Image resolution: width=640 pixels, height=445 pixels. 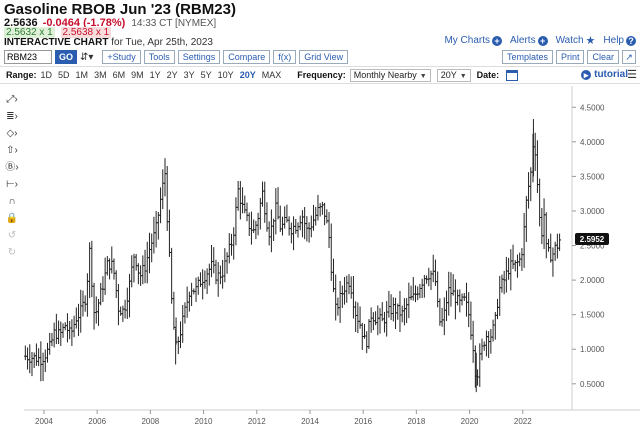 What do you see at coordinates (324, 57) in the screenshot?
I see `grid-view-button: Grid View` at bounding box center [324, 57].